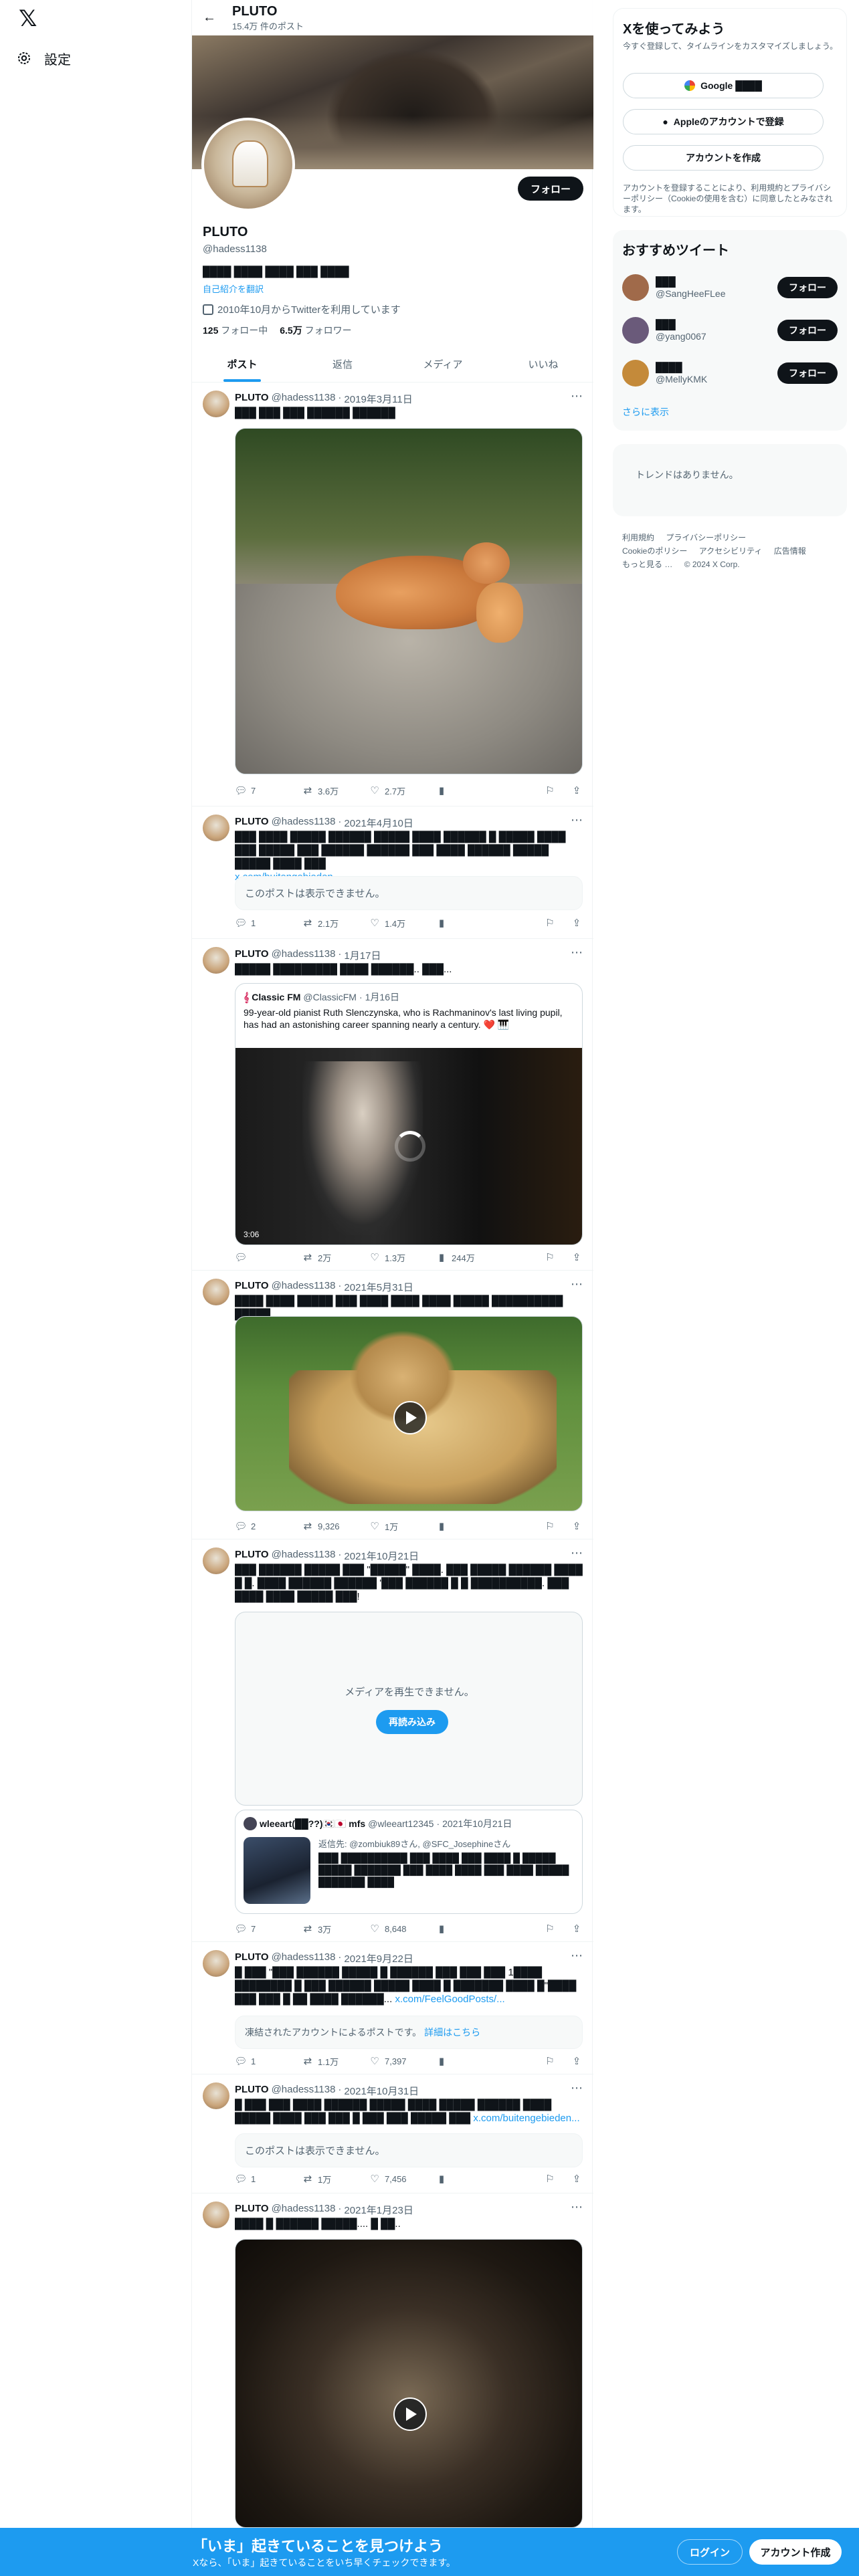  I want to click on tweet-date: 2021年5月31日, so click(378, 1287).